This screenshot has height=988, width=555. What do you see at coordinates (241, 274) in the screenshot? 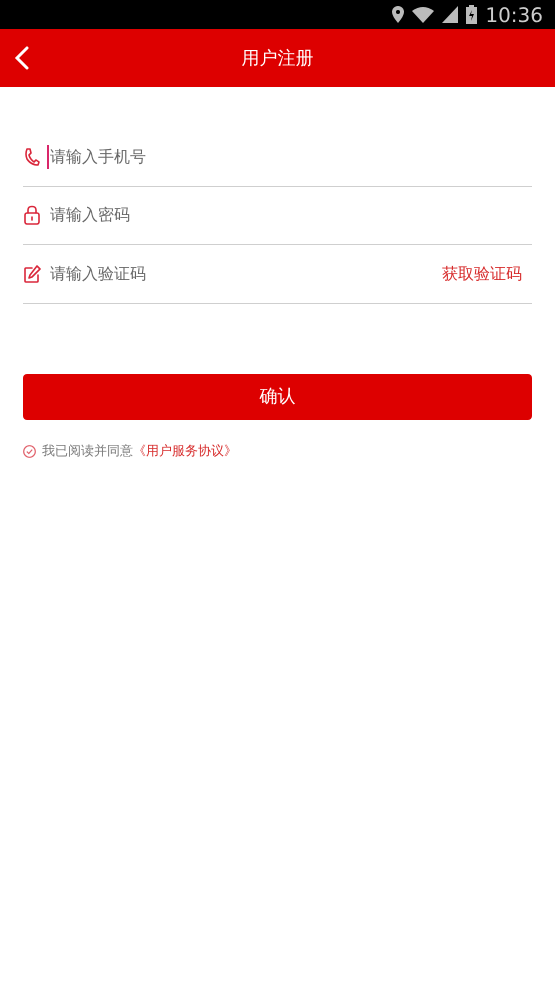
I see `input-field: 请输入验证码` at bounding box center [241, 274].